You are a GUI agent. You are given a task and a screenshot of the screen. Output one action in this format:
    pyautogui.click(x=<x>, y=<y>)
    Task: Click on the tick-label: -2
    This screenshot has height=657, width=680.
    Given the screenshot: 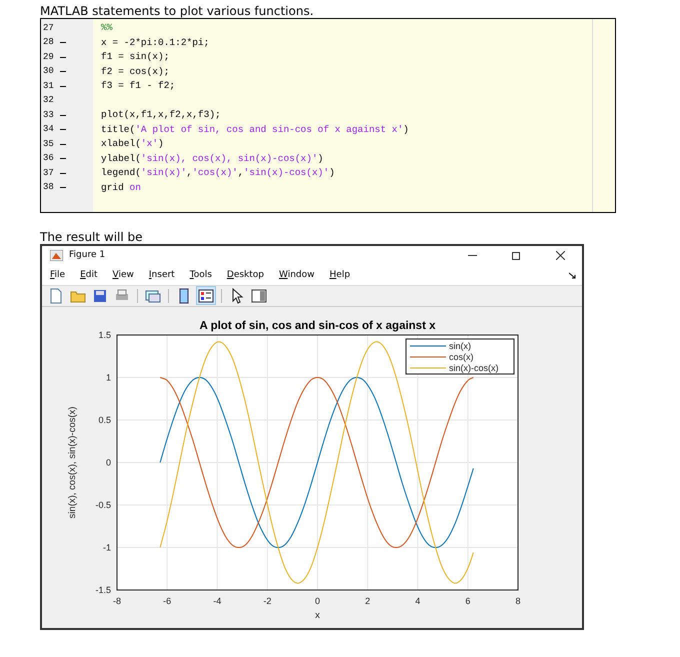 What is the action you would take?
    pyautogui.click(x=267, y=601)
    